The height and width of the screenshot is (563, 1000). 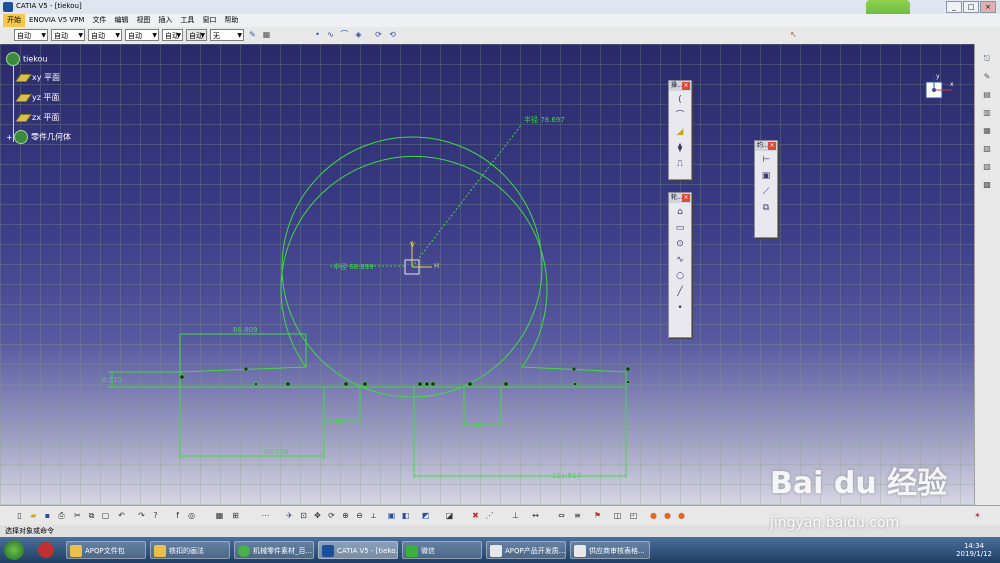 What do you see at coordinates (14, 550) in the screenshot?
I see `start-button` at bounding box center [14, 550].